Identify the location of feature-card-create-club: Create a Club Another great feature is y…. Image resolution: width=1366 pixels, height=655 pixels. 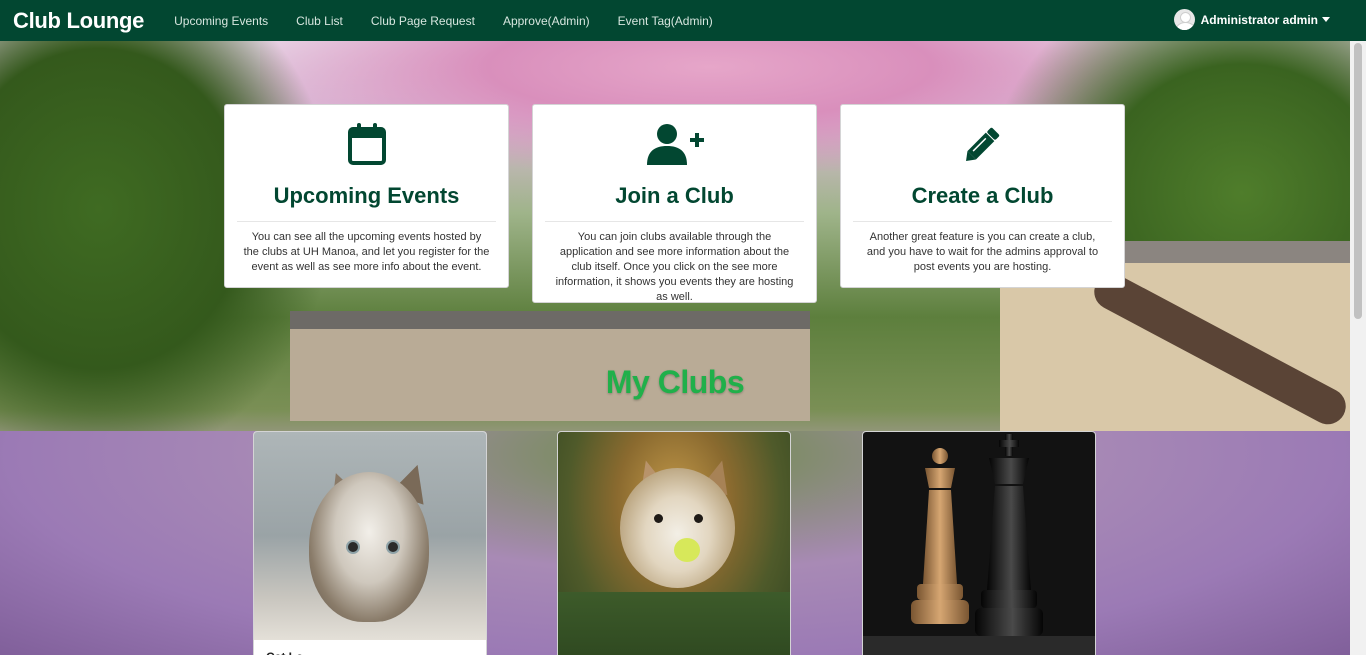
(982, 196).